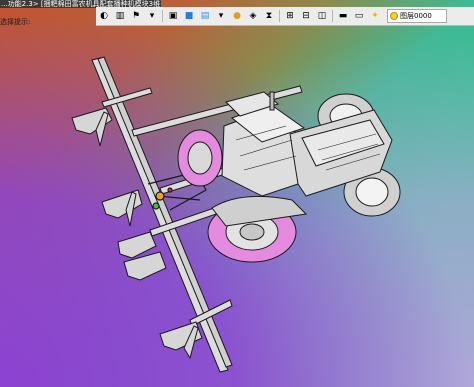 Image resolution: width=474 pixels, height=387 pixels. Describe the element at coordinates (375, 16) in the screenshot. I see `bulb-icon: ✦` at that location.